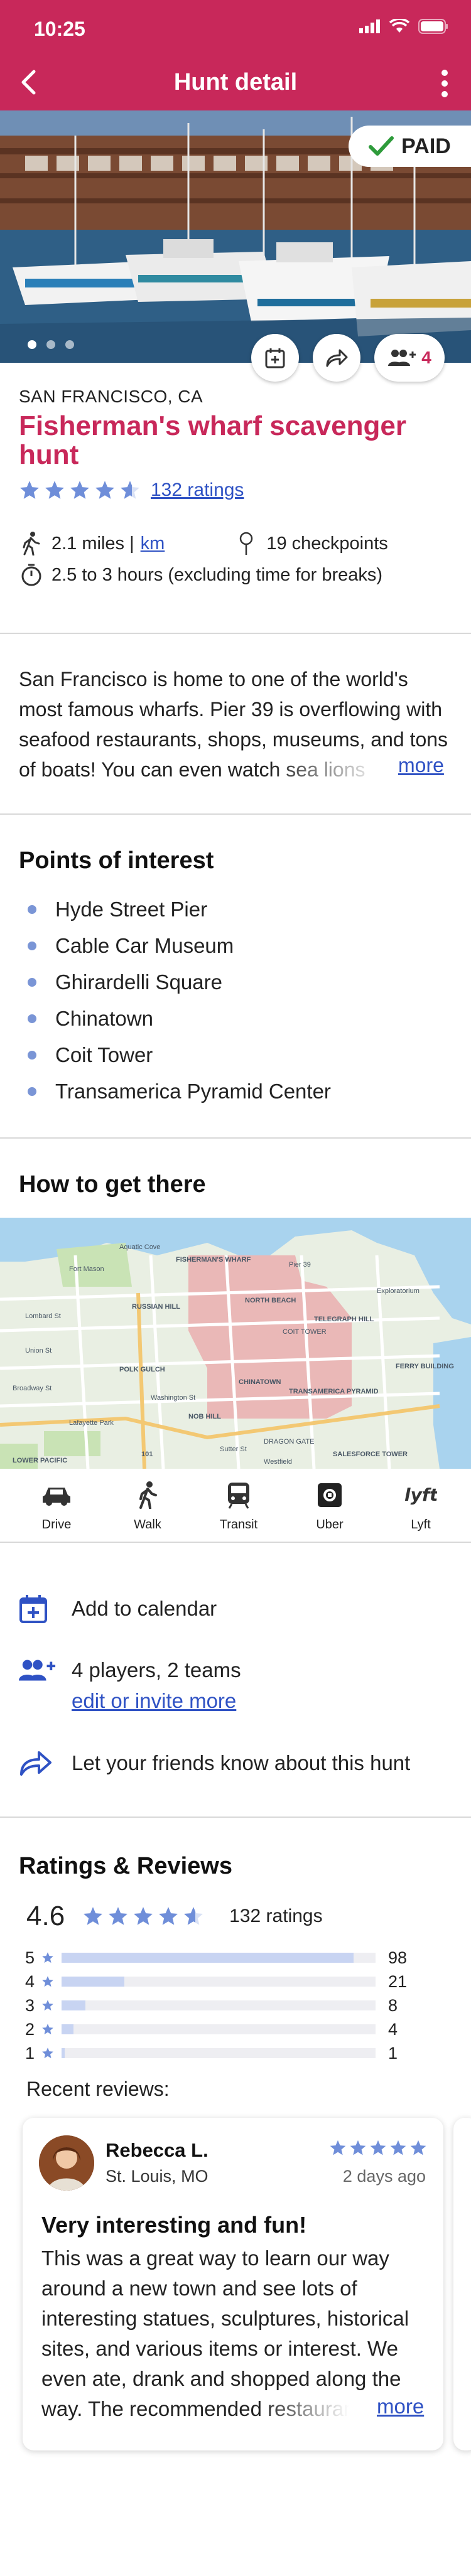  I want to click on poi-label: Transamerica Pyramid Center, so click(193, 1091).